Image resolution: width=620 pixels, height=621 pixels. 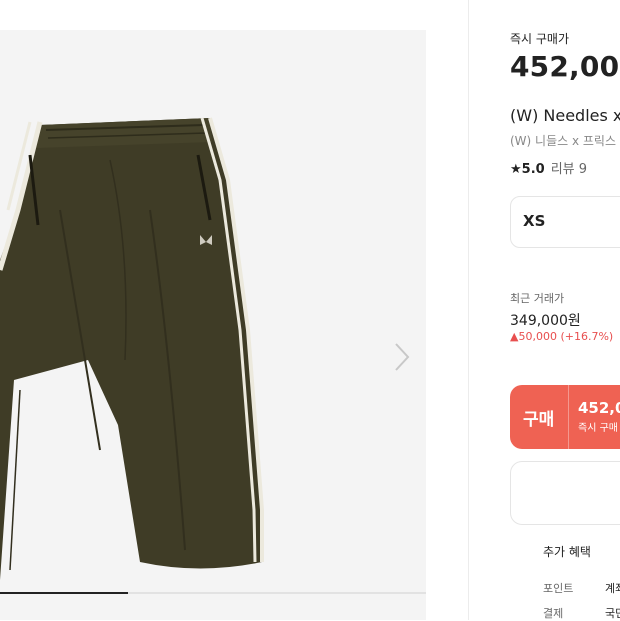 I want to click on benefit-label: 포인트, so click(x=558, y=588).